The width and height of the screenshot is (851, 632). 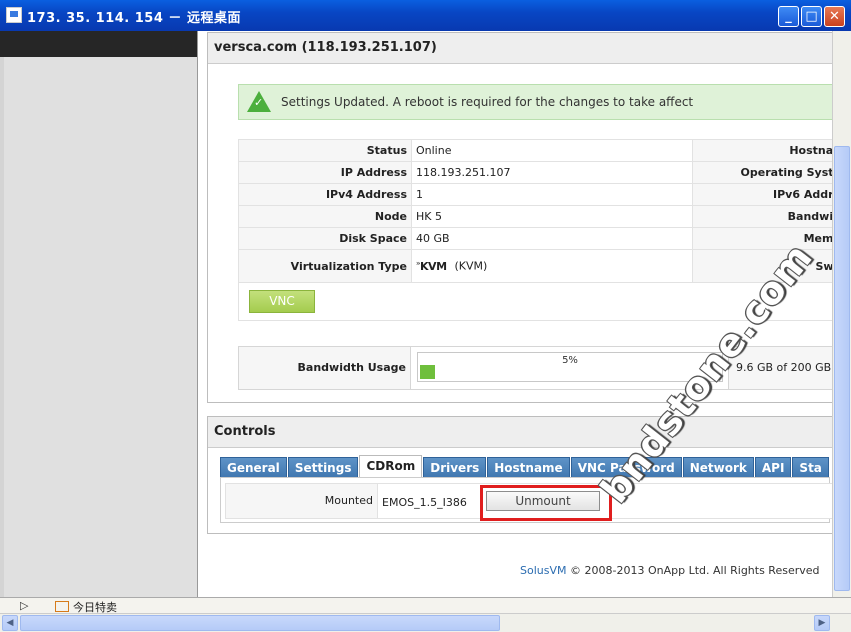 I want to click on tab-settings: Settings, so click(x=323, y=468).